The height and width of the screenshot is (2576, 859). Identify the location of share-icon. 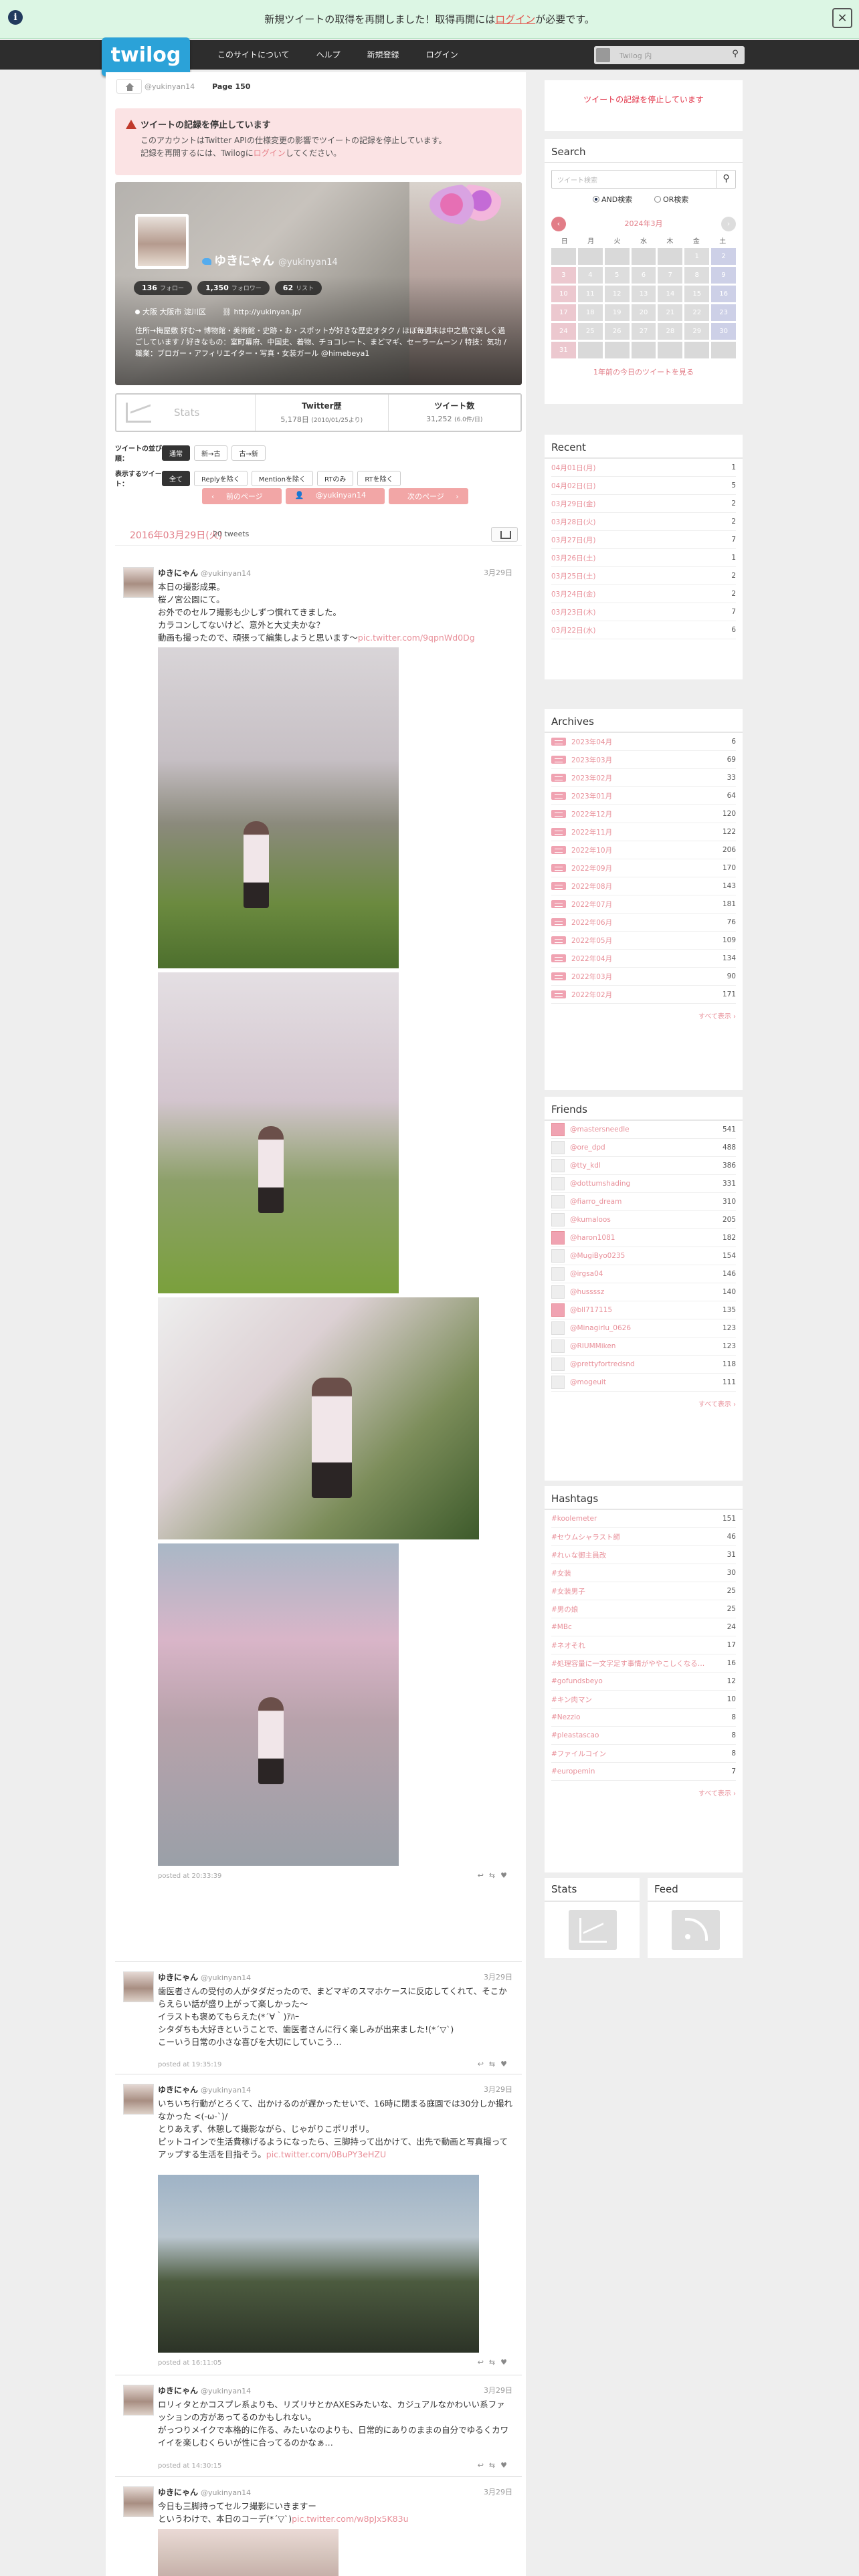
(504, 534).